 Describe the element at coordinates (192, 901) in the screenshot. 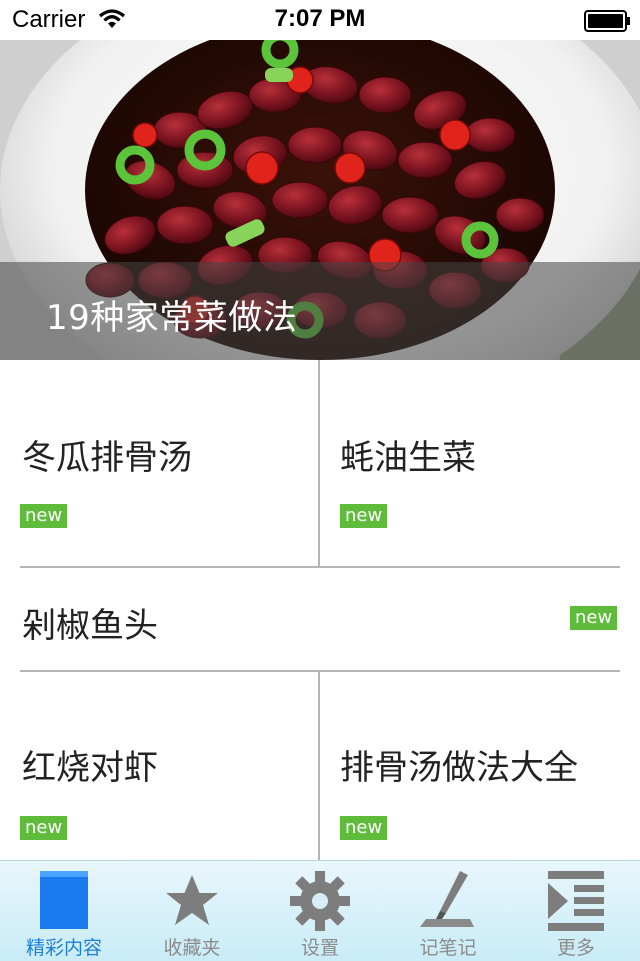

I see `star-icon` at that location.